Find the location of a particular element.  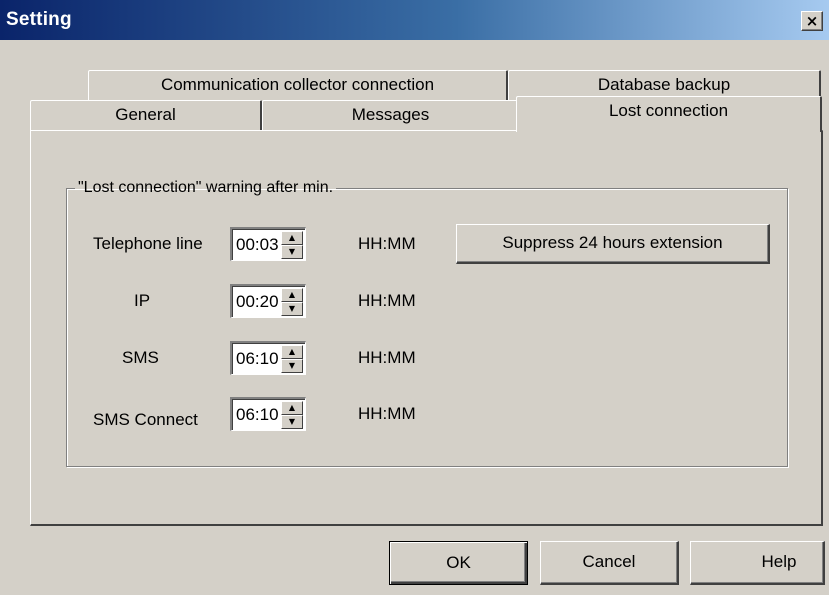

sms-unit: HH:MM is located at coordinates (387, 357).